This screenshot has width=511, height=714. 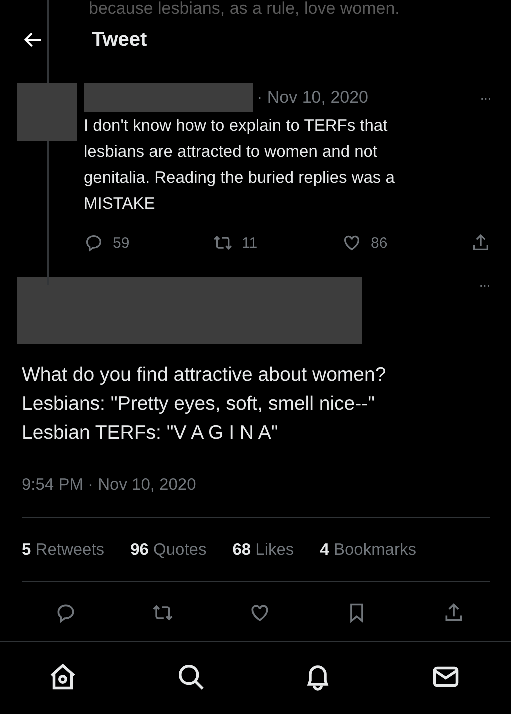 I want to click on reply-button, so click(x=66, y=613).